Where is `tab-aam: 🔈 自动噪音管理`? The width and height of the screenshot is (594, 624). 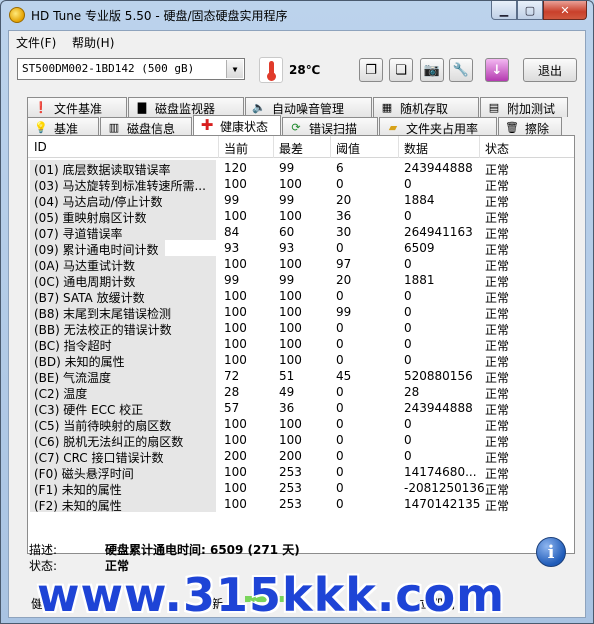 tab-aam: 🔈 自动噪音管理 is located at coordinates (308, 107).